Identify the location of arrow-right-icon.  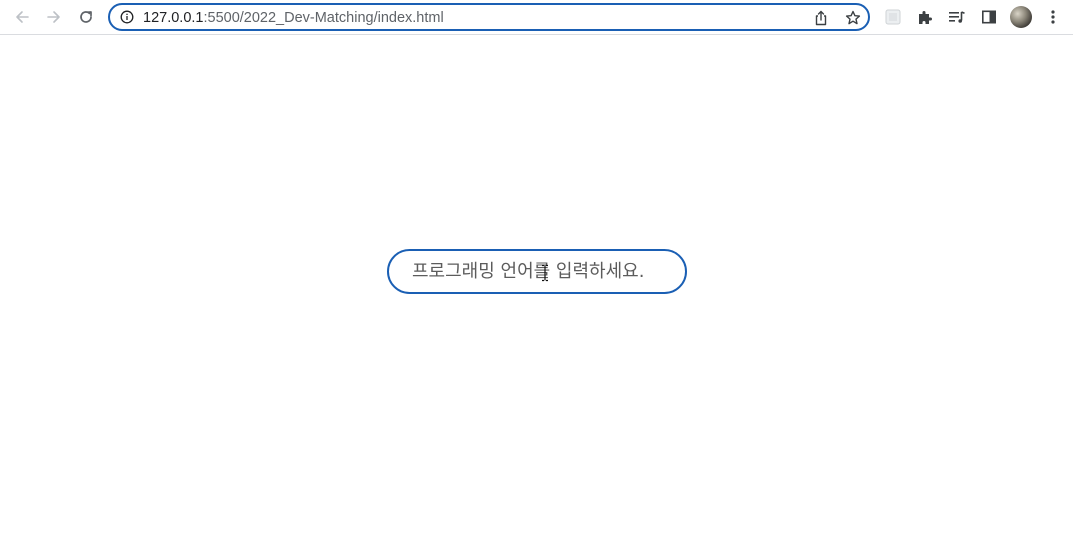
(53, 17).